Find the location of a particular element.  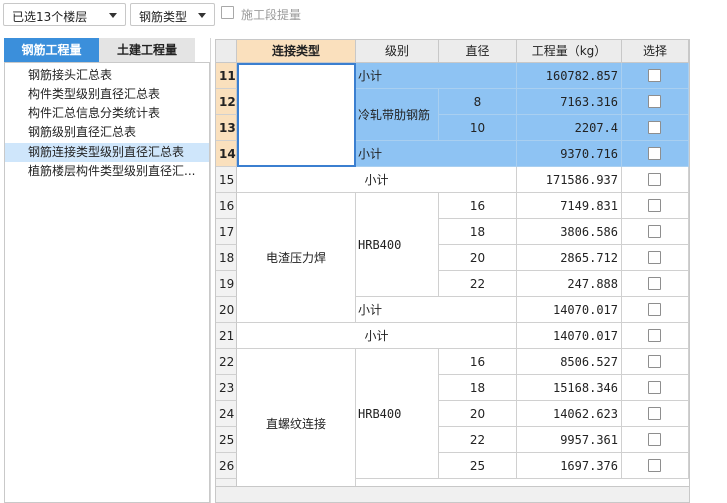

column-header-diameter: 直径 is located at coordinates (478, 51).